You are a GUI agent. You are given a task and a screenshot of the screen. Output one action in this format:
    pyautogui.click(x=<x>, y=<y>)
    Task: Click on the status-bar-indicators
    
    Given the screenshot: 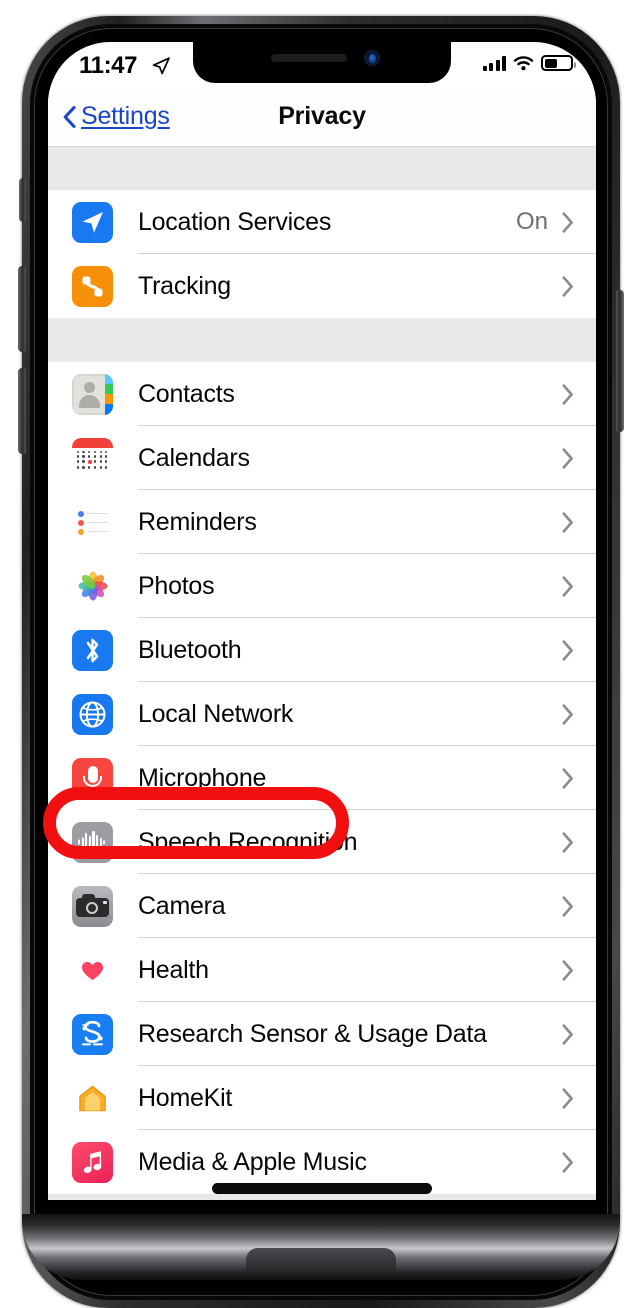 What is the action you would take?
    pyautogui.click(x=529, y=63)
    